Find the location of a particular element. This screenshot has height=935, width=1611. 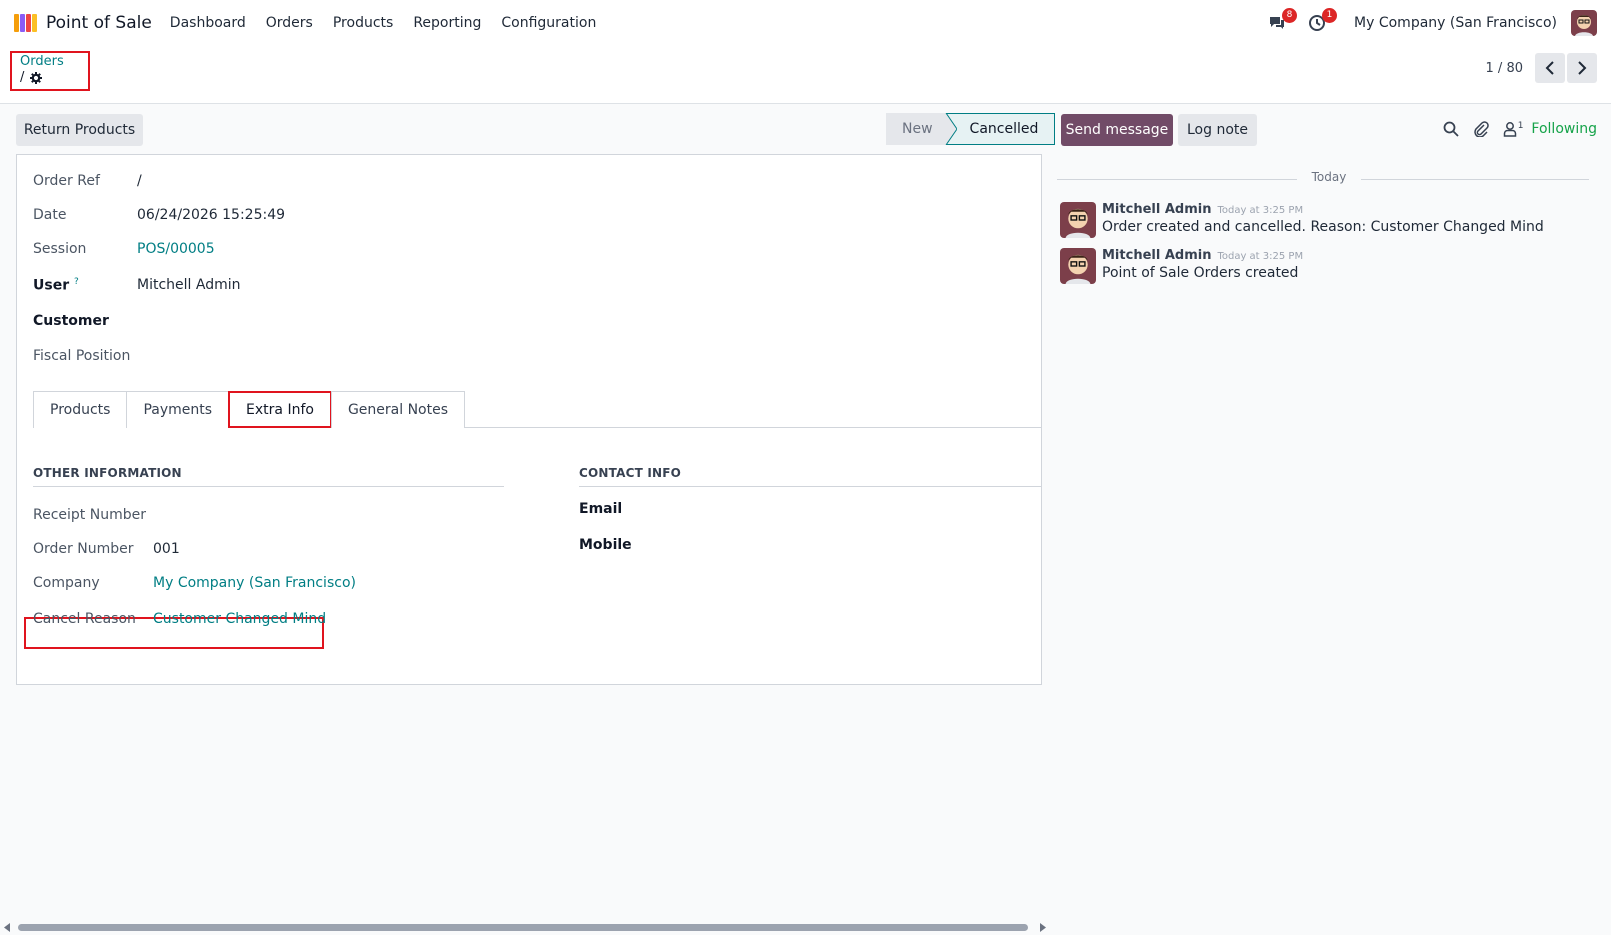

scrollbar-thumb is located at coordinates (523, 927).